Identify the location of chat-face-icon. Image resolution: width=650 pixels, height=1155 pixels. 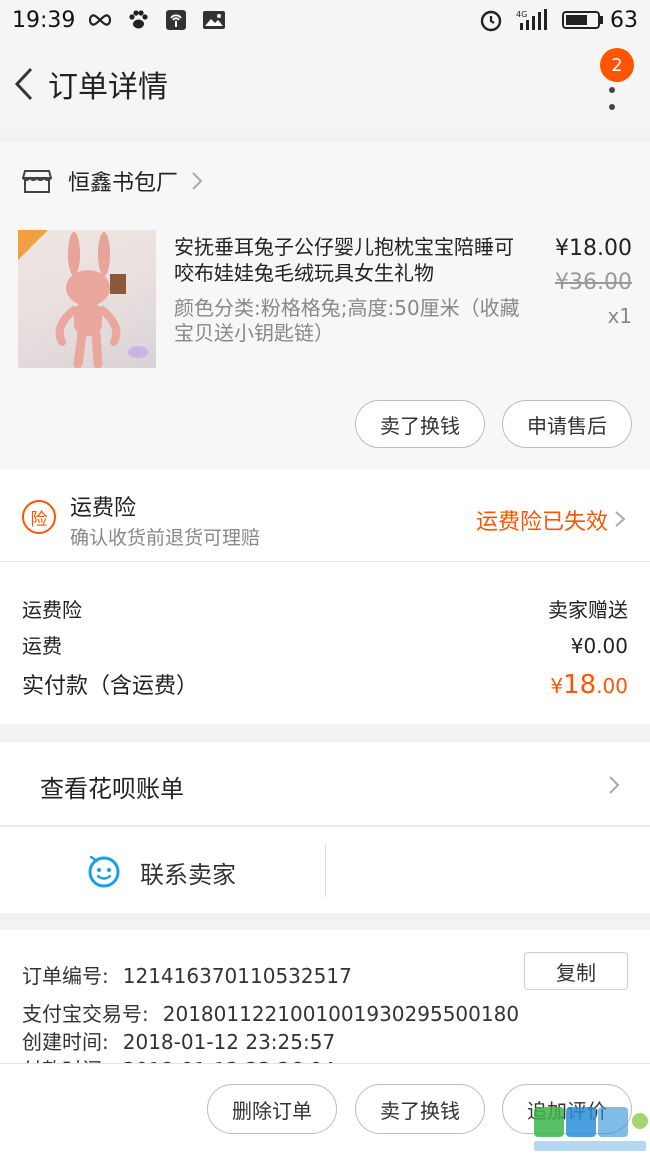
(104, 871).